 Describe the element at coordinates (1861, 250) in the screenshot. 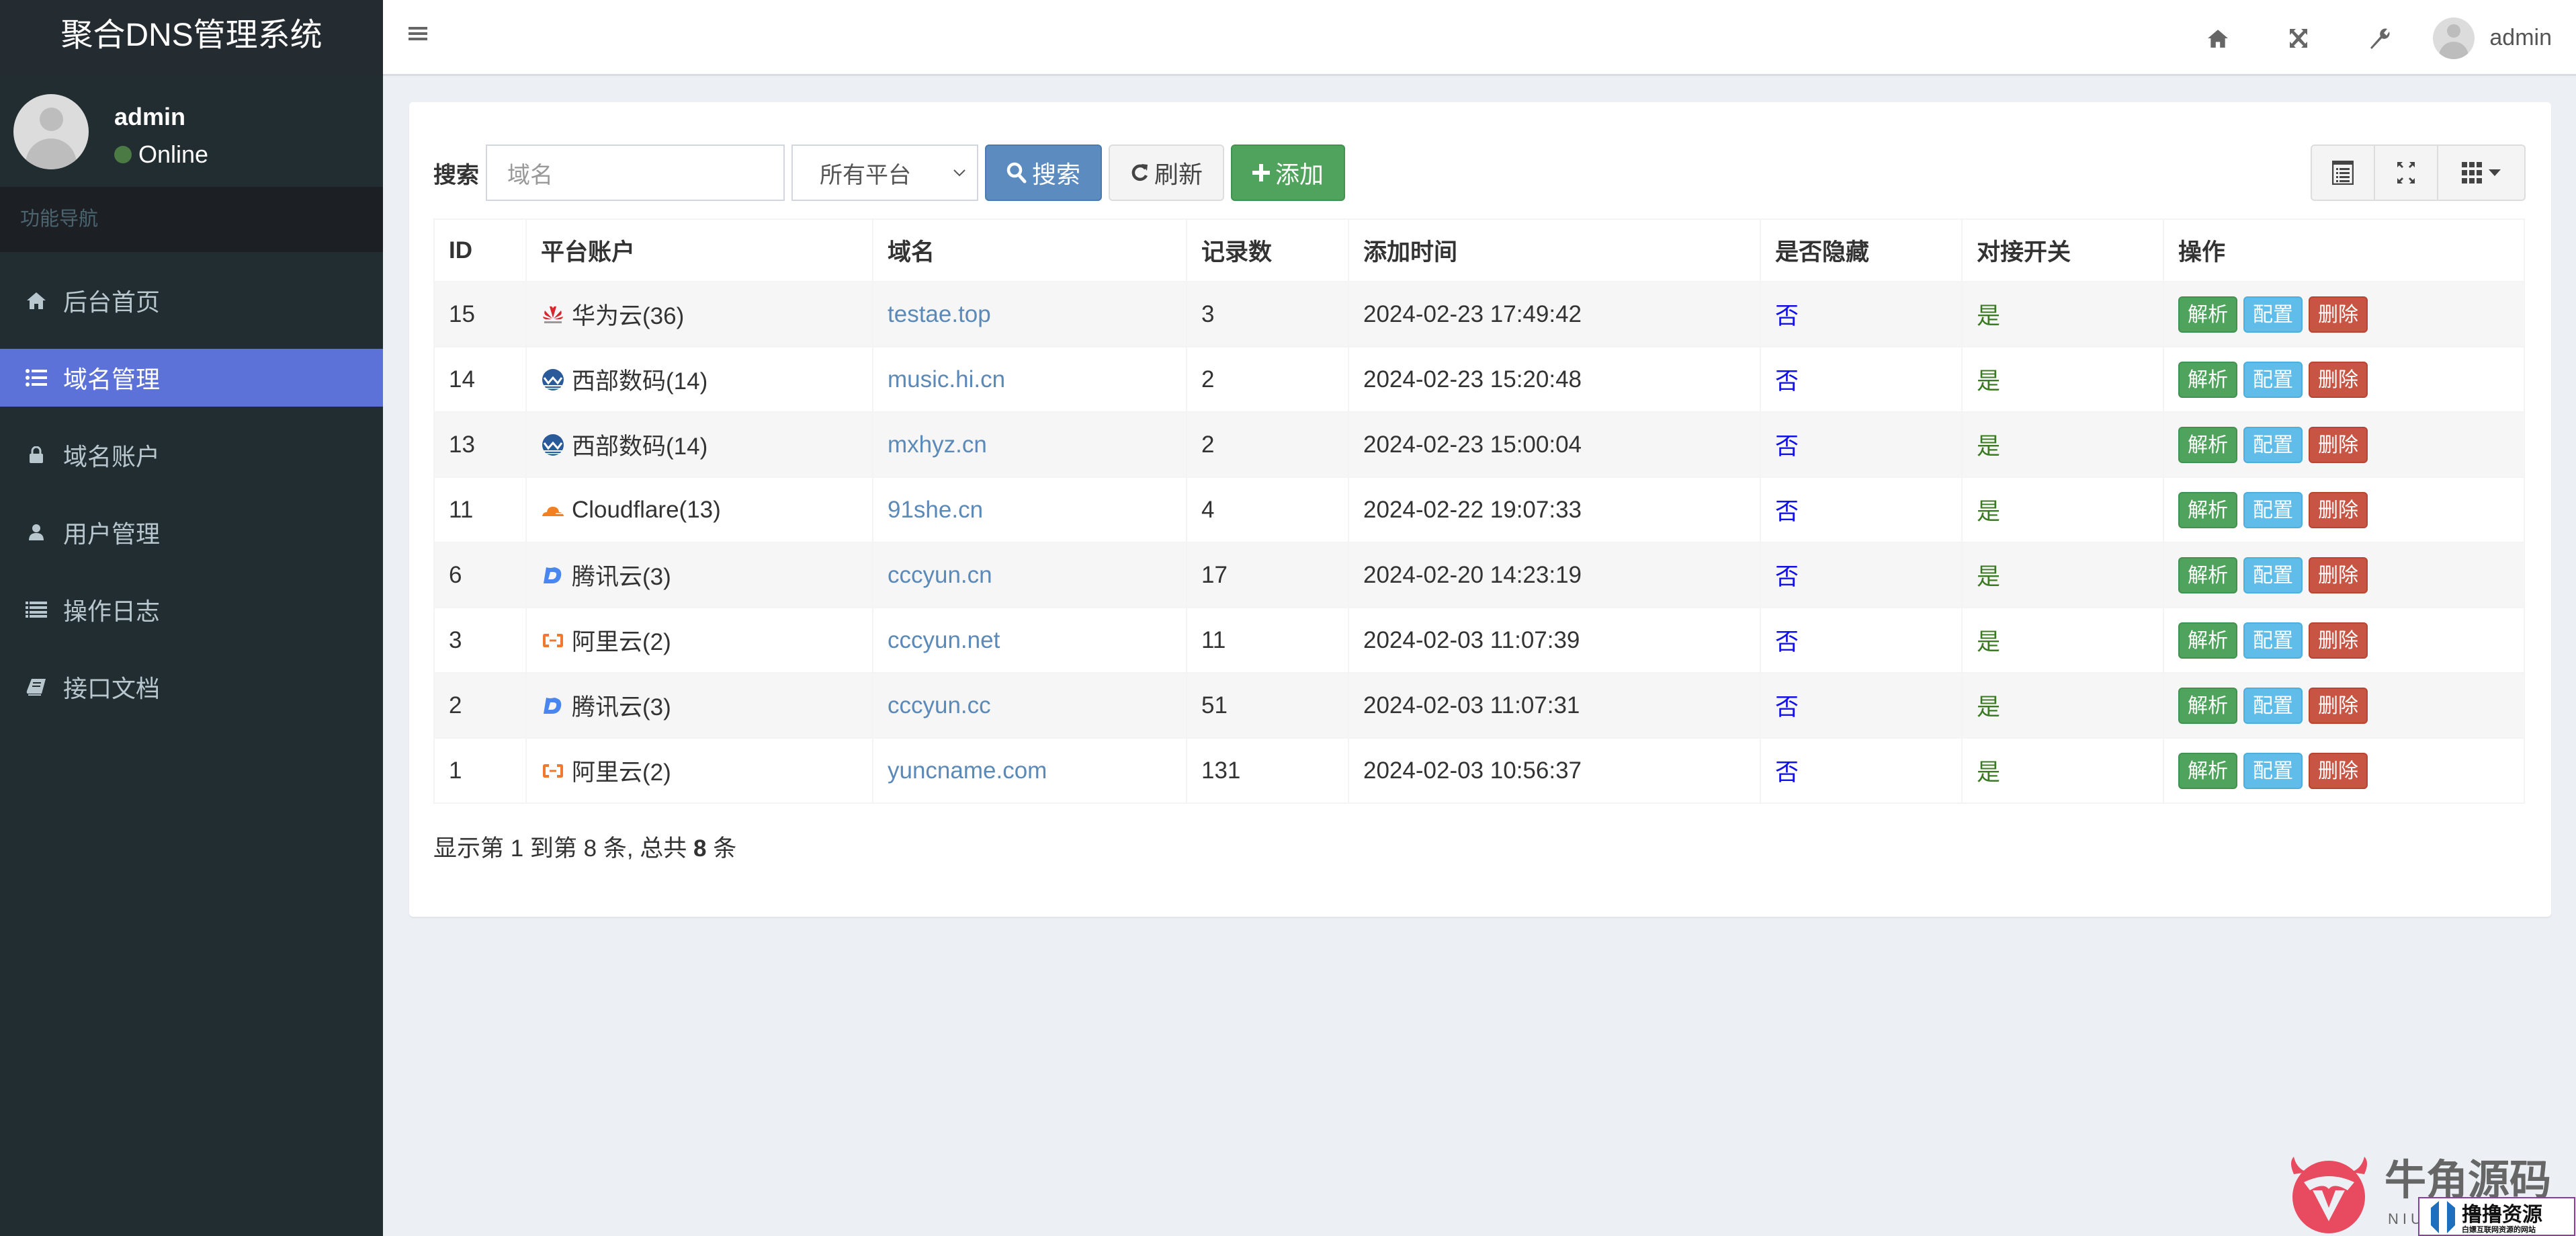

I see `column-header-hidden: 是否隐藏` at that location.